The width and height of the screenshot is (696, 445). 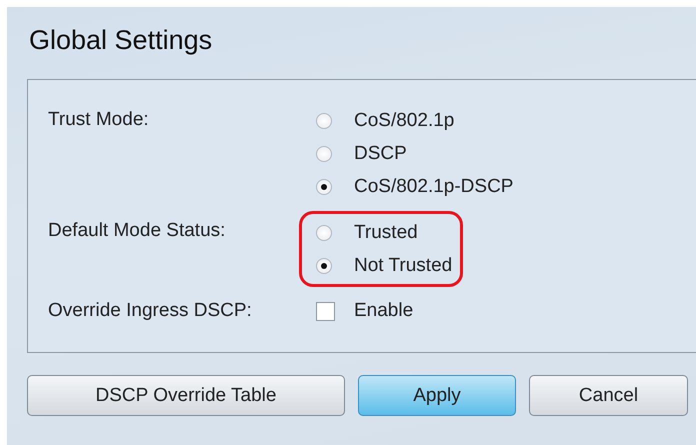 I want to click on field-label: Trust Mode:, so click(x=99, y=120).